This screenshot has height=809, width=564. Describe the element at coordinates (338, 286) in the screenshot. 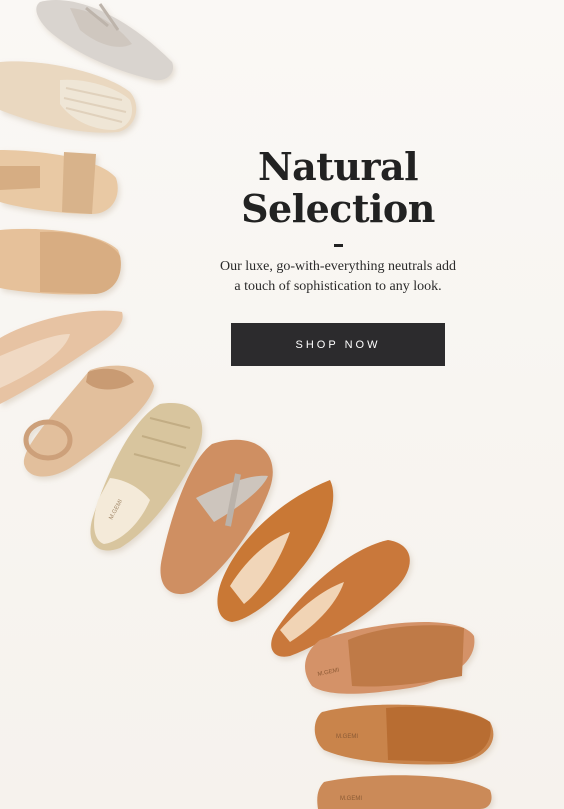

I see `hero-subtitle-line2: a touch of sophistication to any look.` at that location.